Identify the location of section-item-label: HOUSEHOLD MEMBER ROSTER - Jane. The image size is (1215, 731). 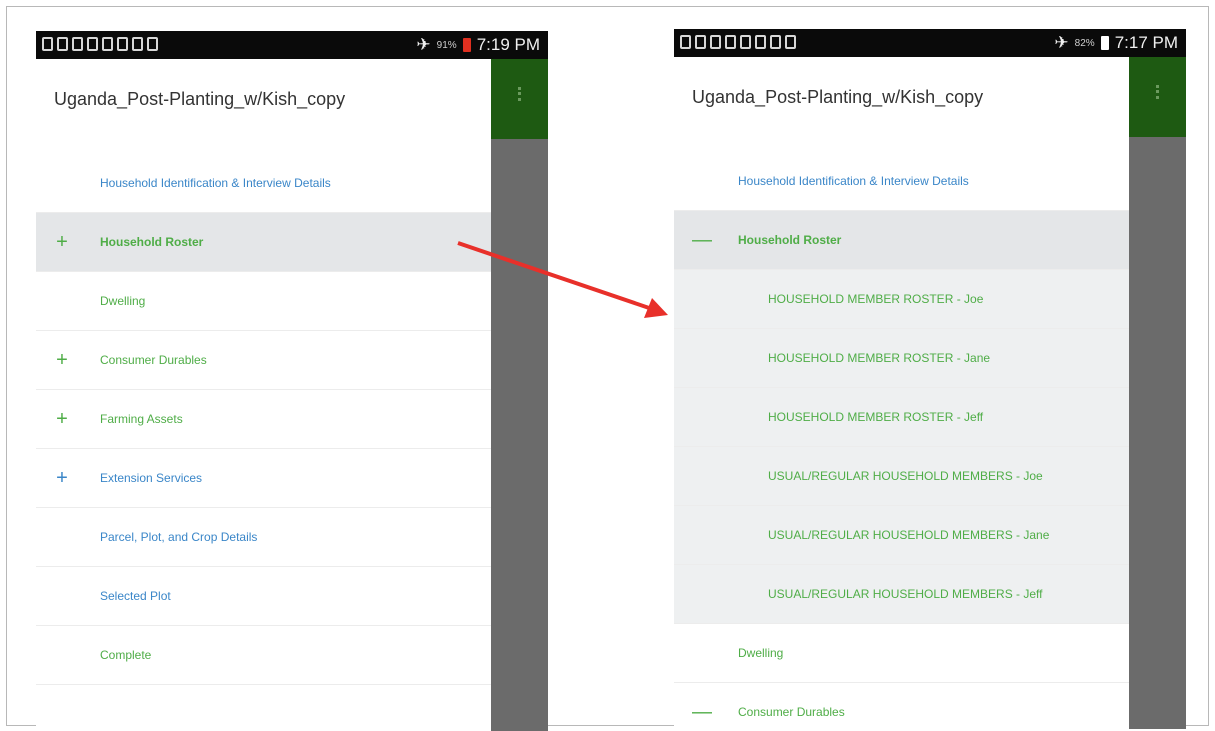
(879, 358).